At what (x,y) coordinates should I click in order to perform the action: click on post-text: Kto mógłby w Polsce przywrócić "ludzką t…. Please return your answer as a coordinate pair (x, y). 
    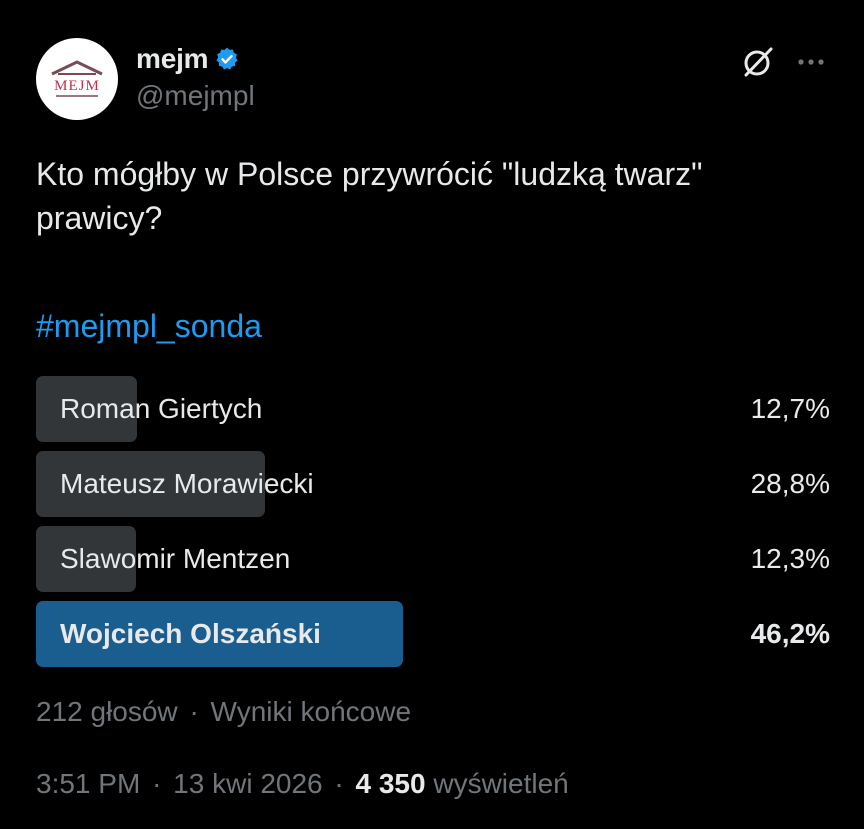
    Looking at the image, I should click on (369, 196).